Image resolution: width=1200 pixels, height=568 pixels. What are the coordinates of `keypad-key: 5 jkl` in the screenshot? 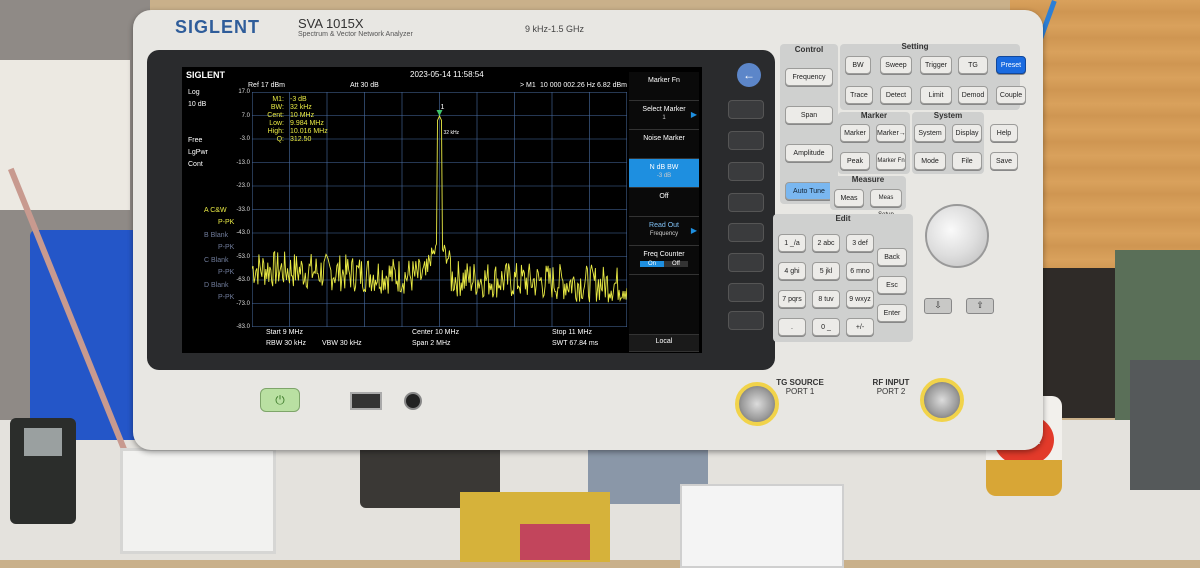 It's located at (826, 271).